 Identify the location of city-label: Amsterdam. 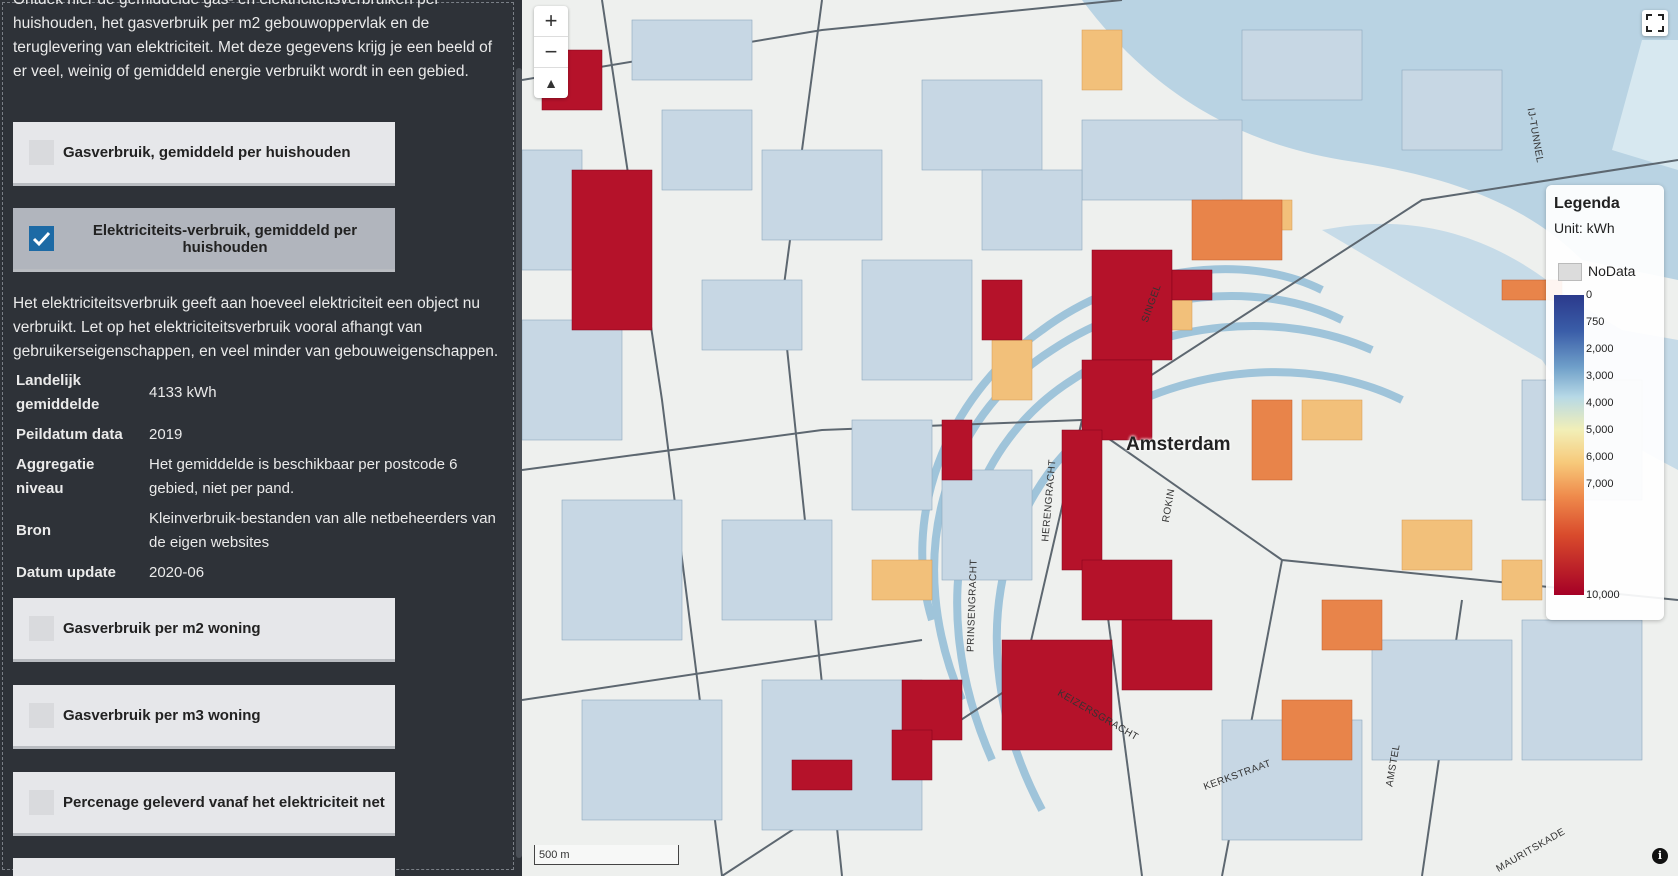
(1178, 444).